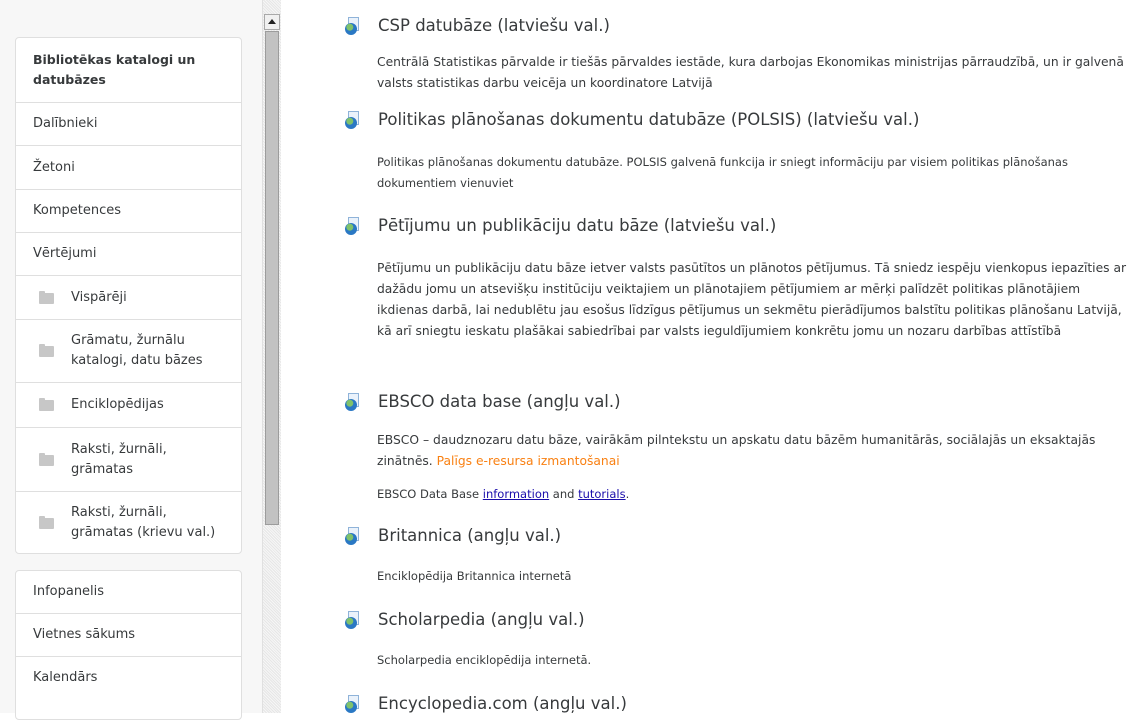 This screenshot has height=720, width=1134. I want to click on resource-title: Encyclopedia.com (angļu val.), so click(502, 703).